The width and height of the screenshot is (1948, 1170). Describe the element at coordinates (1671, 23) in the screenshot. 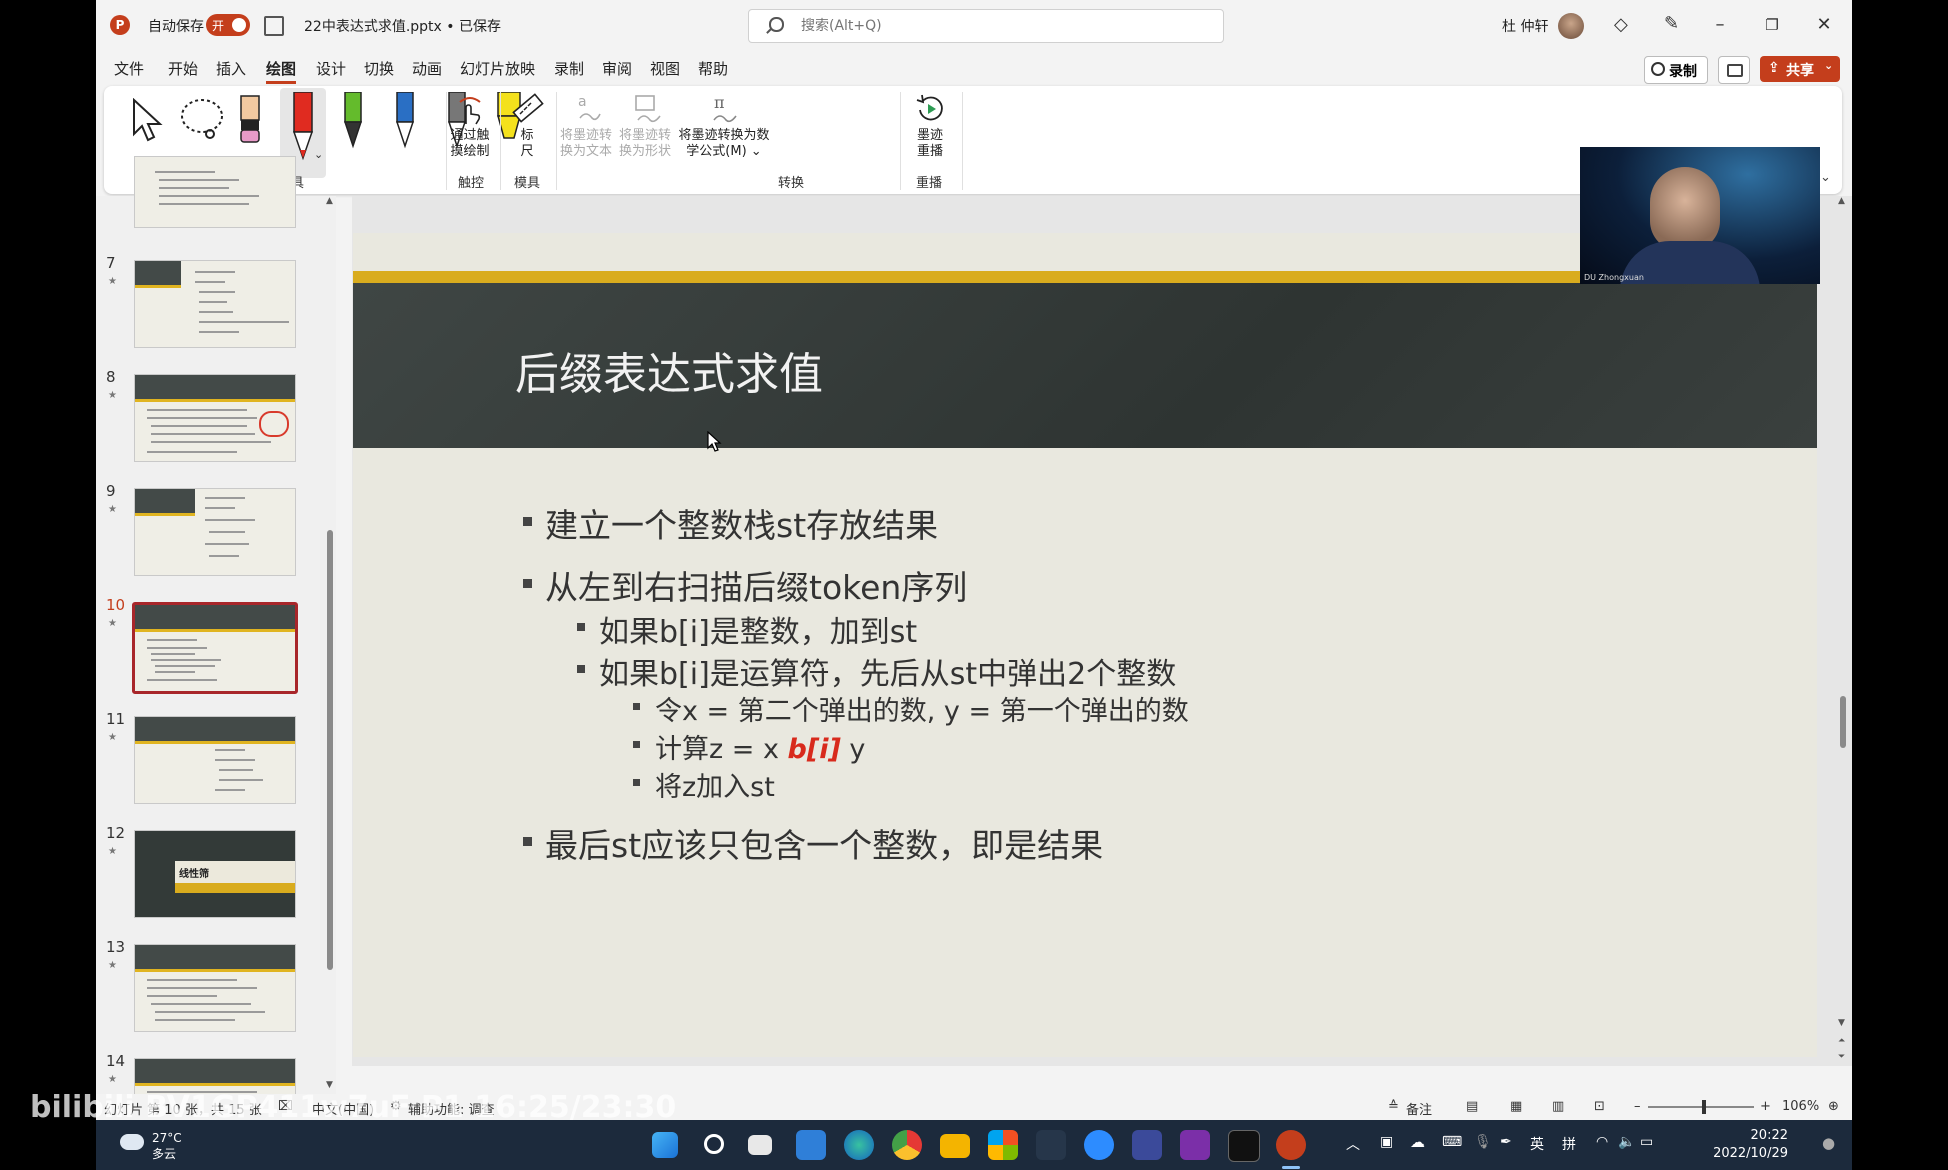

I see `pen-icon: ✎` at that location.